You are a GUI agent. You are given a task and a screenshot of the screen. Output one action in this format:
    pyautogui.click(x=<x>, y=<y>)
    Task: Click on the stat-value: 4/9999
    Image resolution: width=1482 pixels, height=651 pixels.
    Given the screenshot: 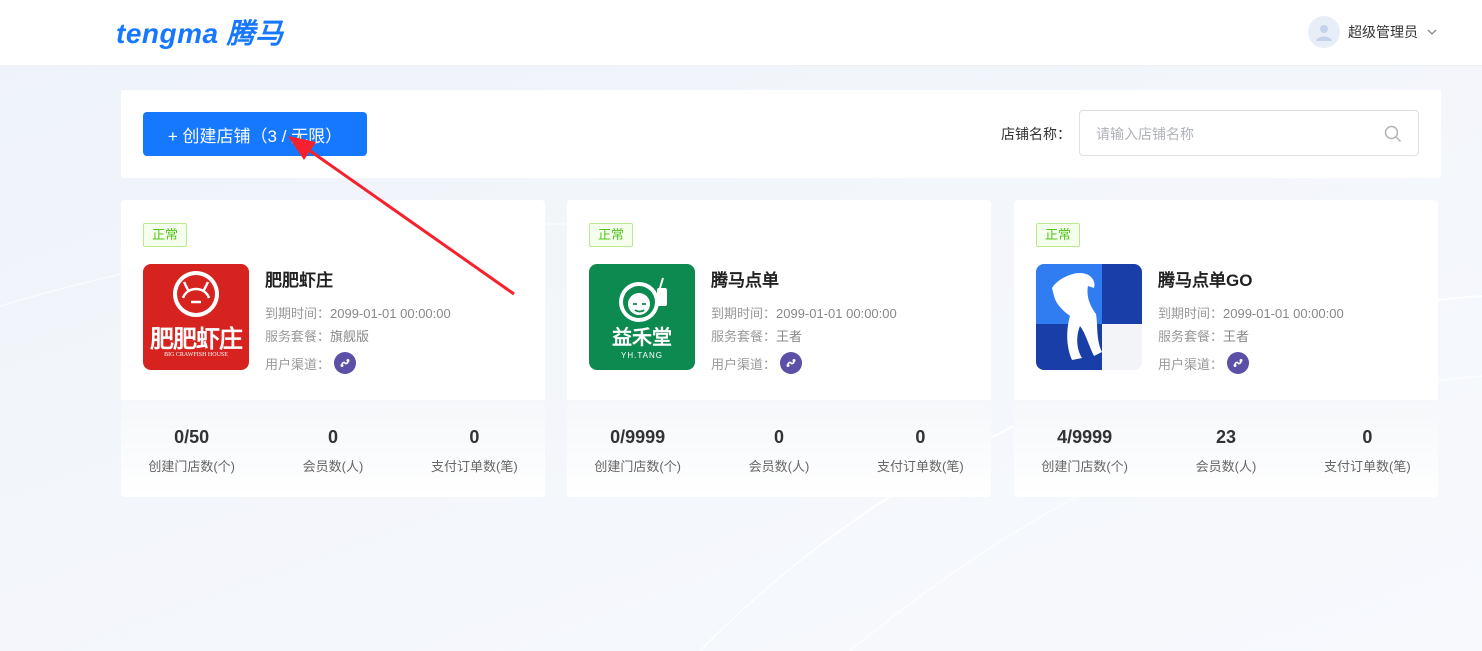 What is the action you would take?
    pyautogui.click(x=1085, y=437)
    